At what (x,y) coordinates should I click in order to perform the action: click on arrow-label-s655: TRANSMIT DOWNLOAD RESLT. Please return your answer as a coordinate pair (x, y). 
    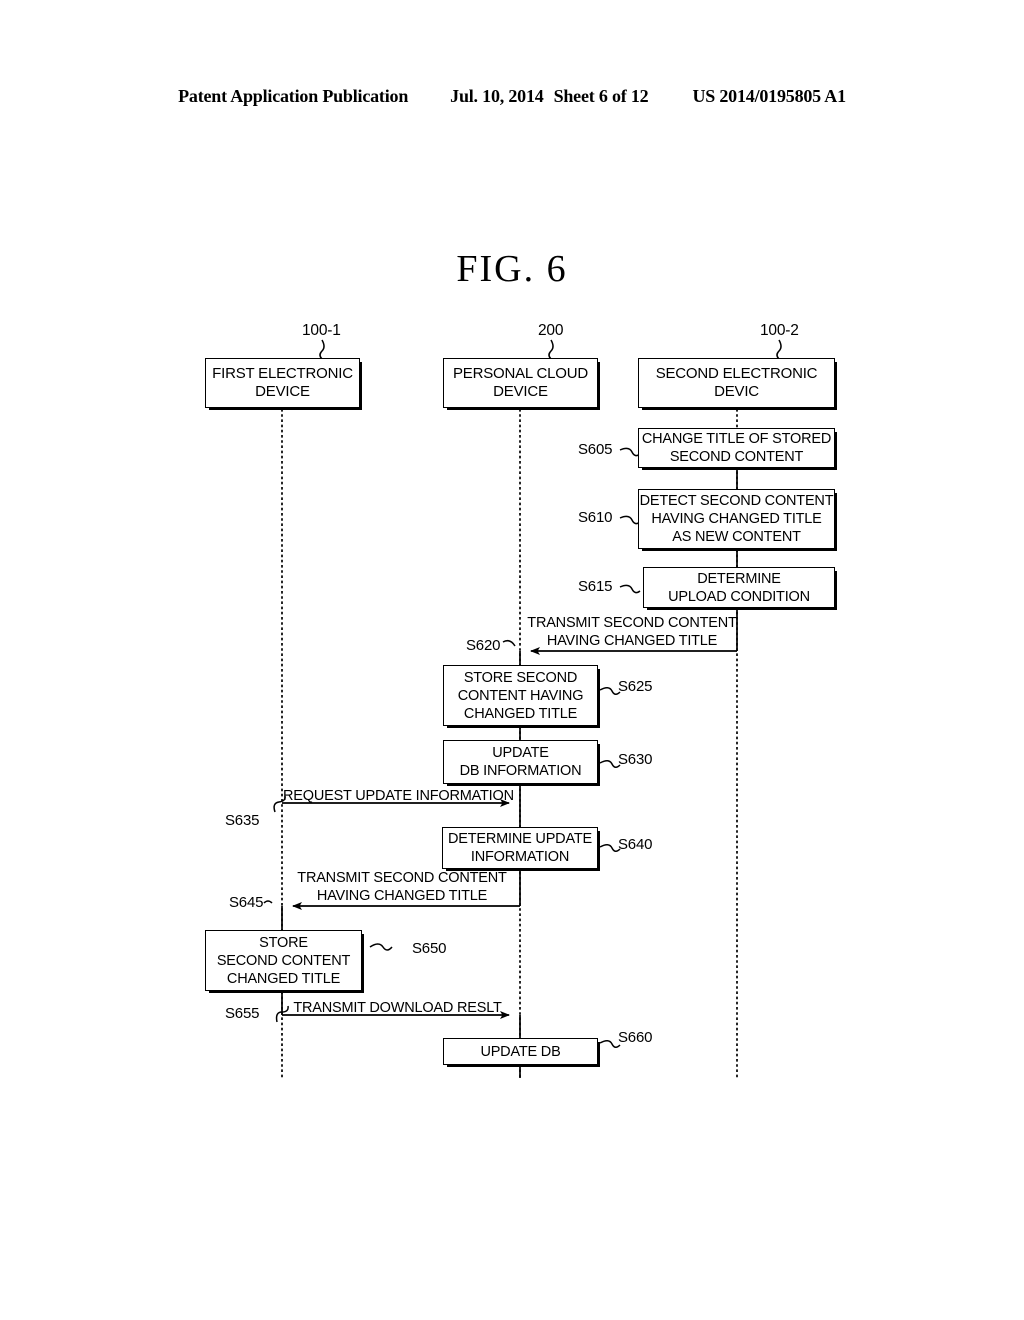
    Looking at the image, I should click on (397, 1008).